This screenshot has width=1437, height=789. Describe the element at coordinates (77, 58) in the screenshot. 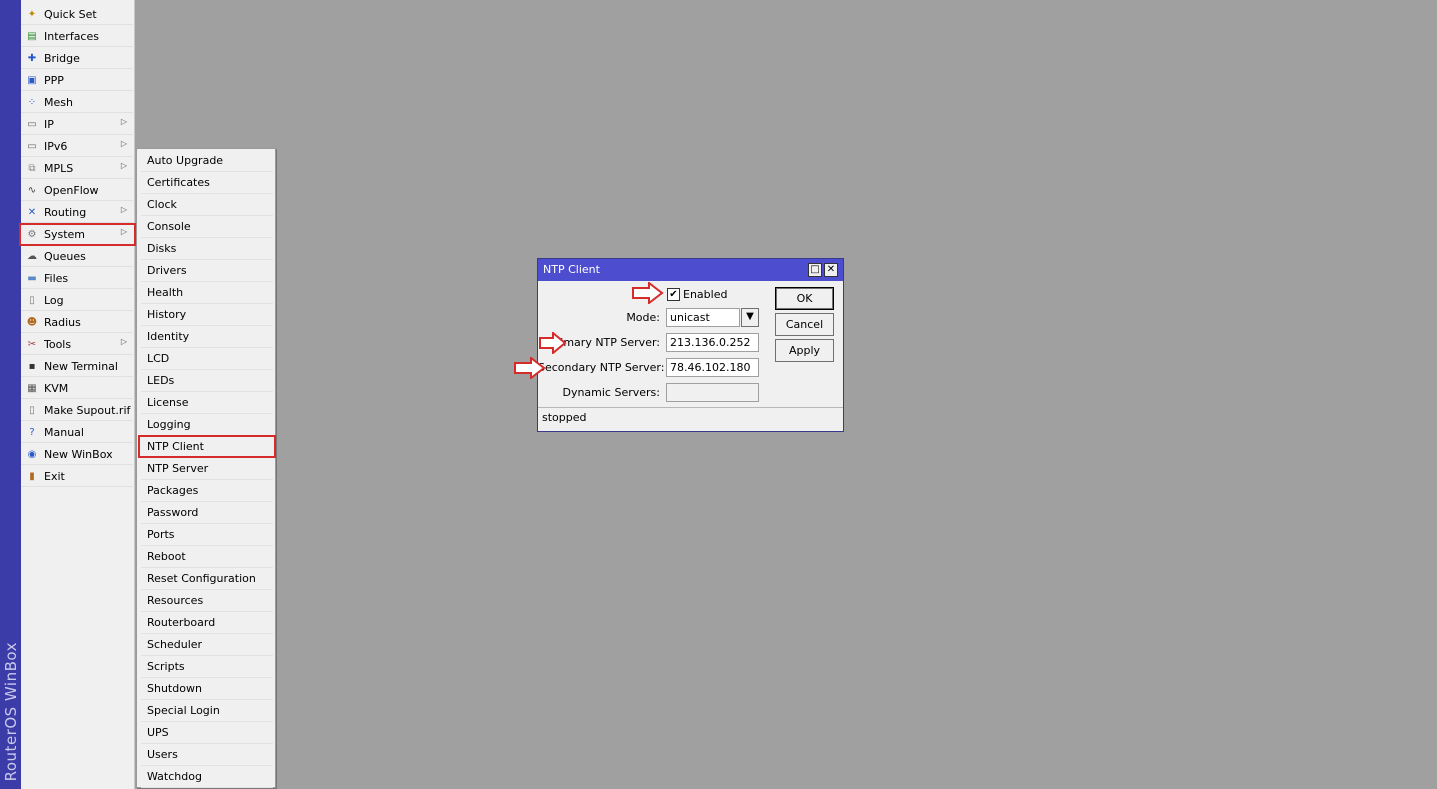

I see `menu-item-bridge: ✚ Bridge` at that location.